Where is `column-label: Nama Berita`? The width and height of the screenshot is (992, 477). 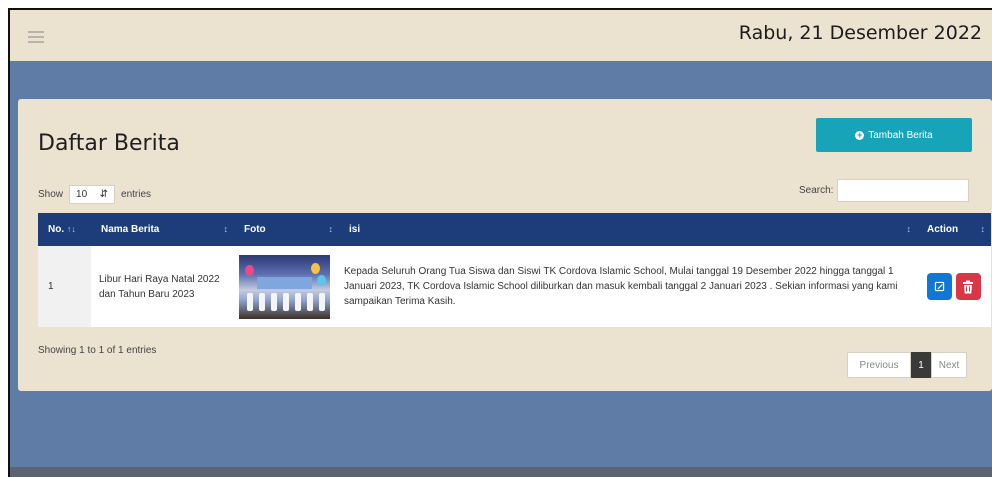 column-label: Nama Berita is located at coordinates (130, 229).